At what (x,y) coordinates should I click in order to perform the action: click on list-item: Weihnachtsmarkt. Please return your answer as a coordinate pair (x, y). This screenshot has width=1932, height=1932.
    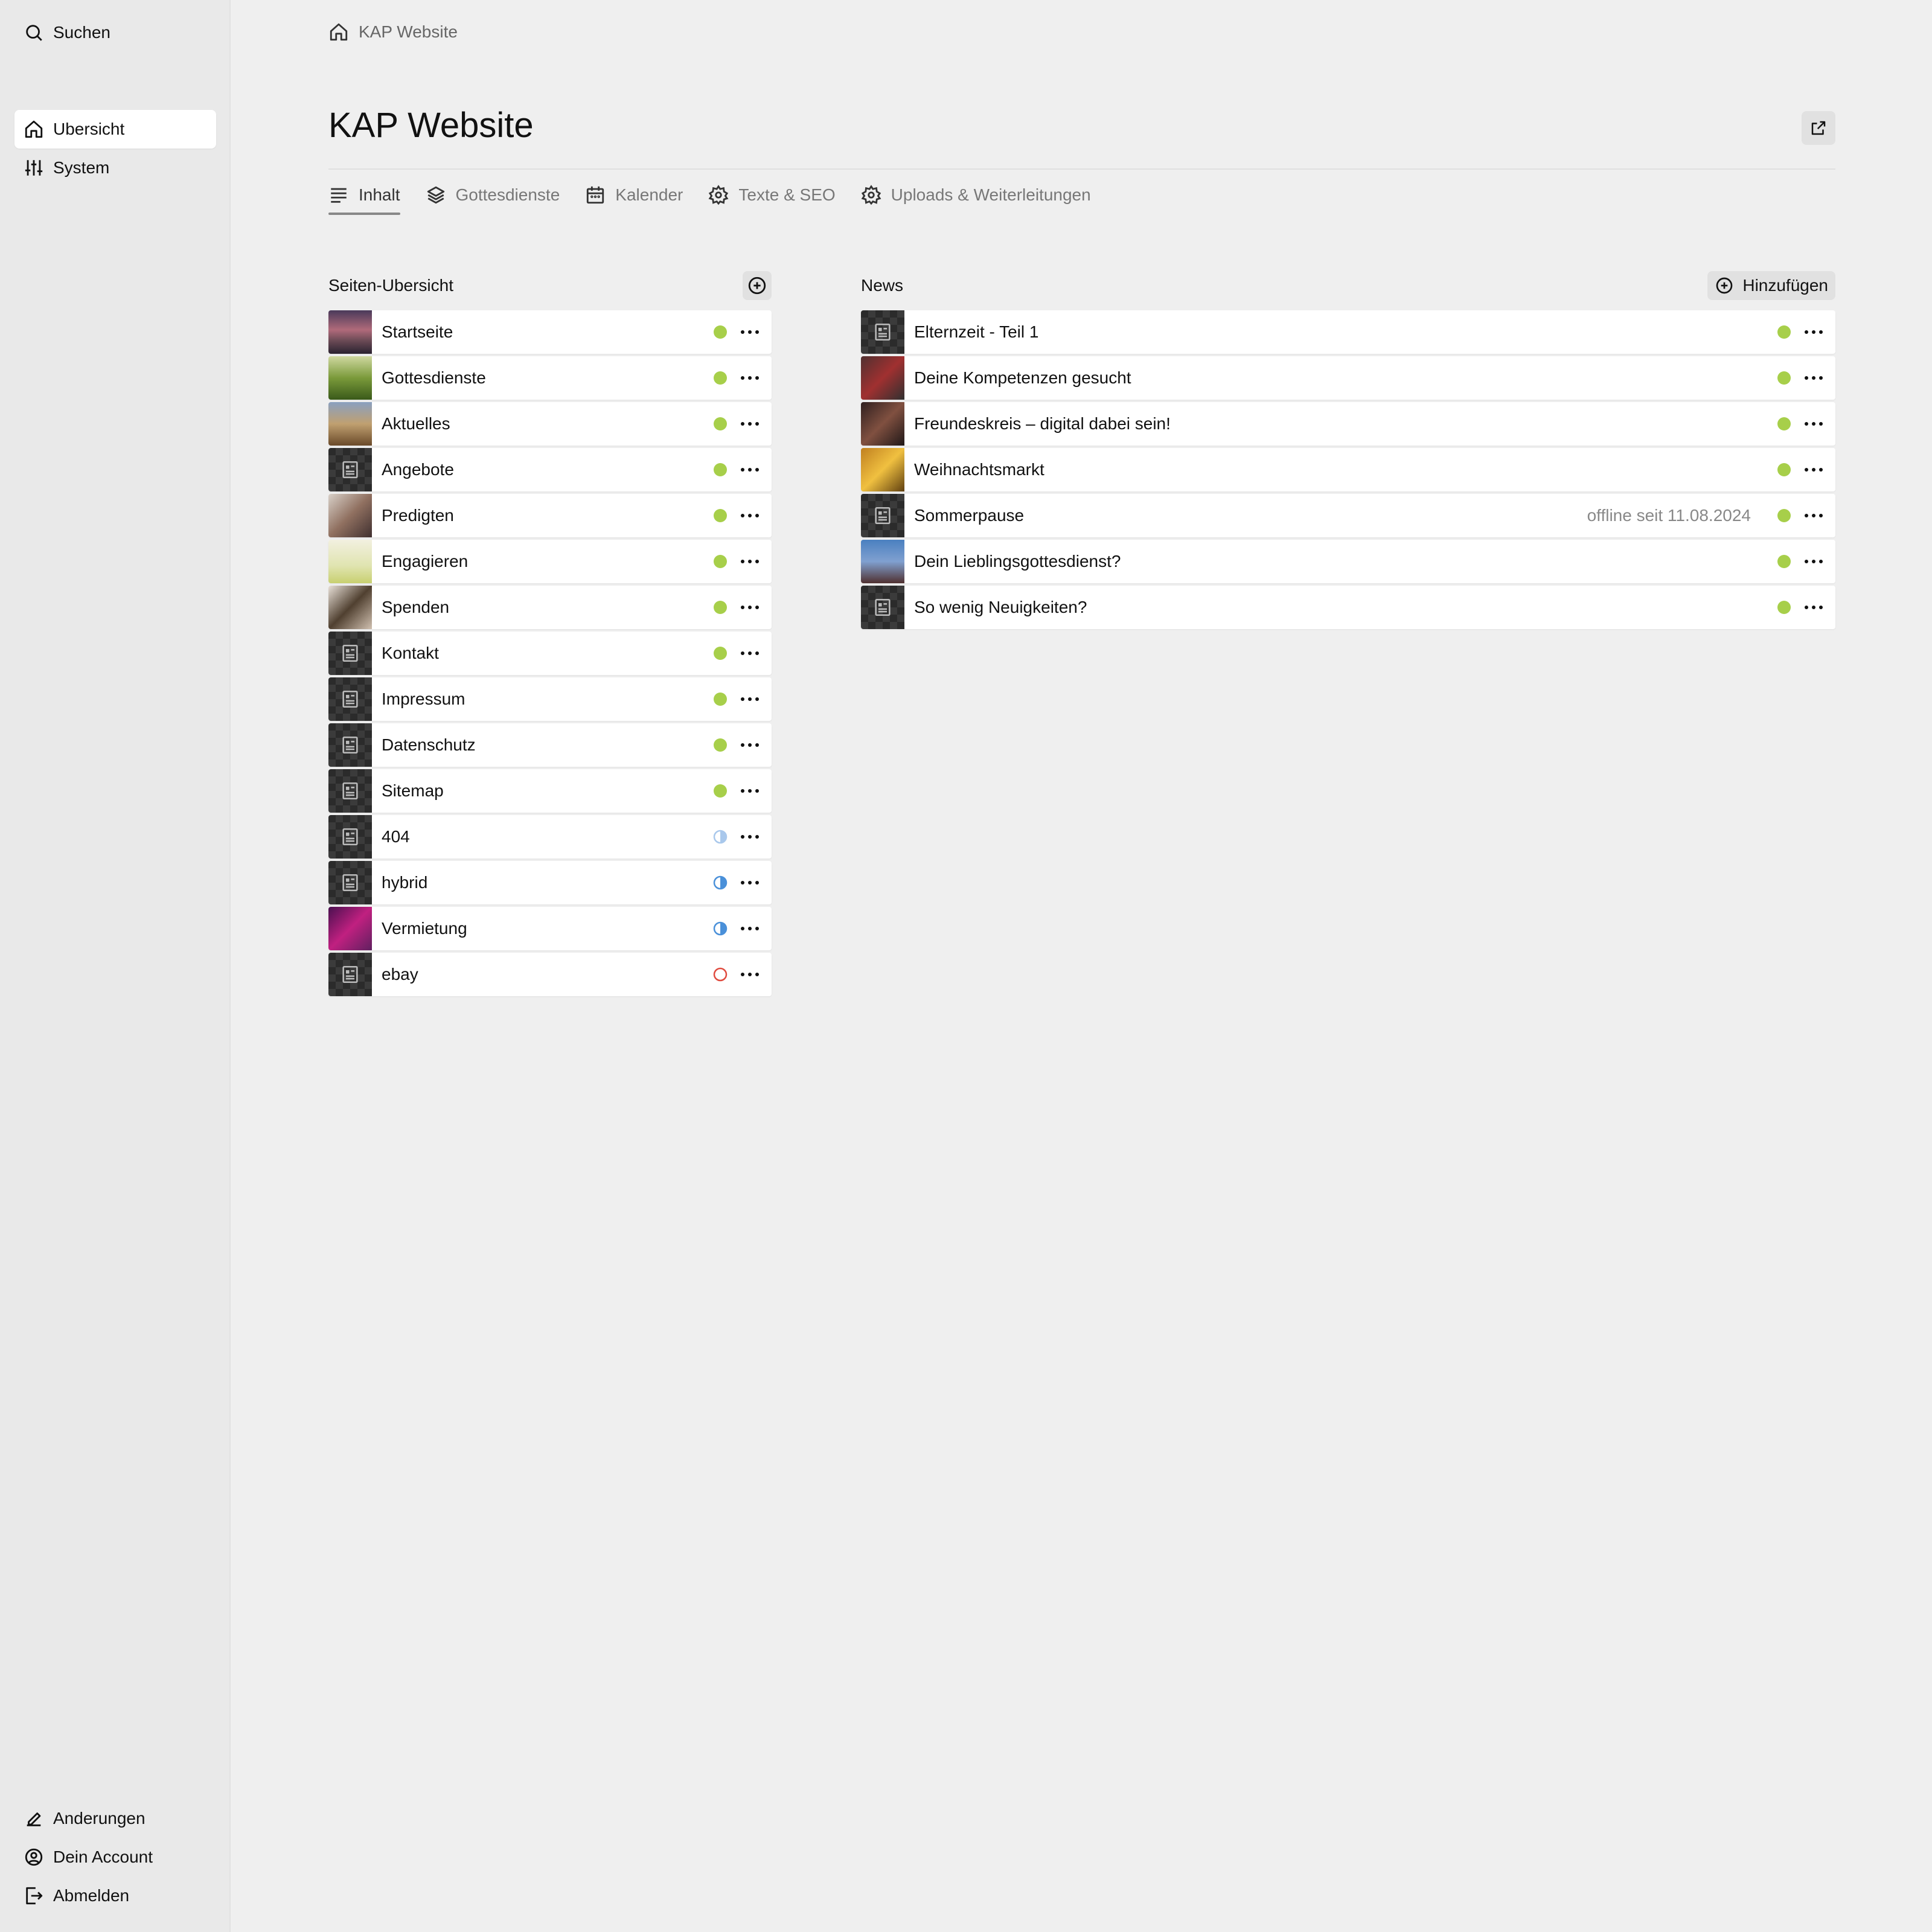
    Looking at the image, I should click on (1348, 469).